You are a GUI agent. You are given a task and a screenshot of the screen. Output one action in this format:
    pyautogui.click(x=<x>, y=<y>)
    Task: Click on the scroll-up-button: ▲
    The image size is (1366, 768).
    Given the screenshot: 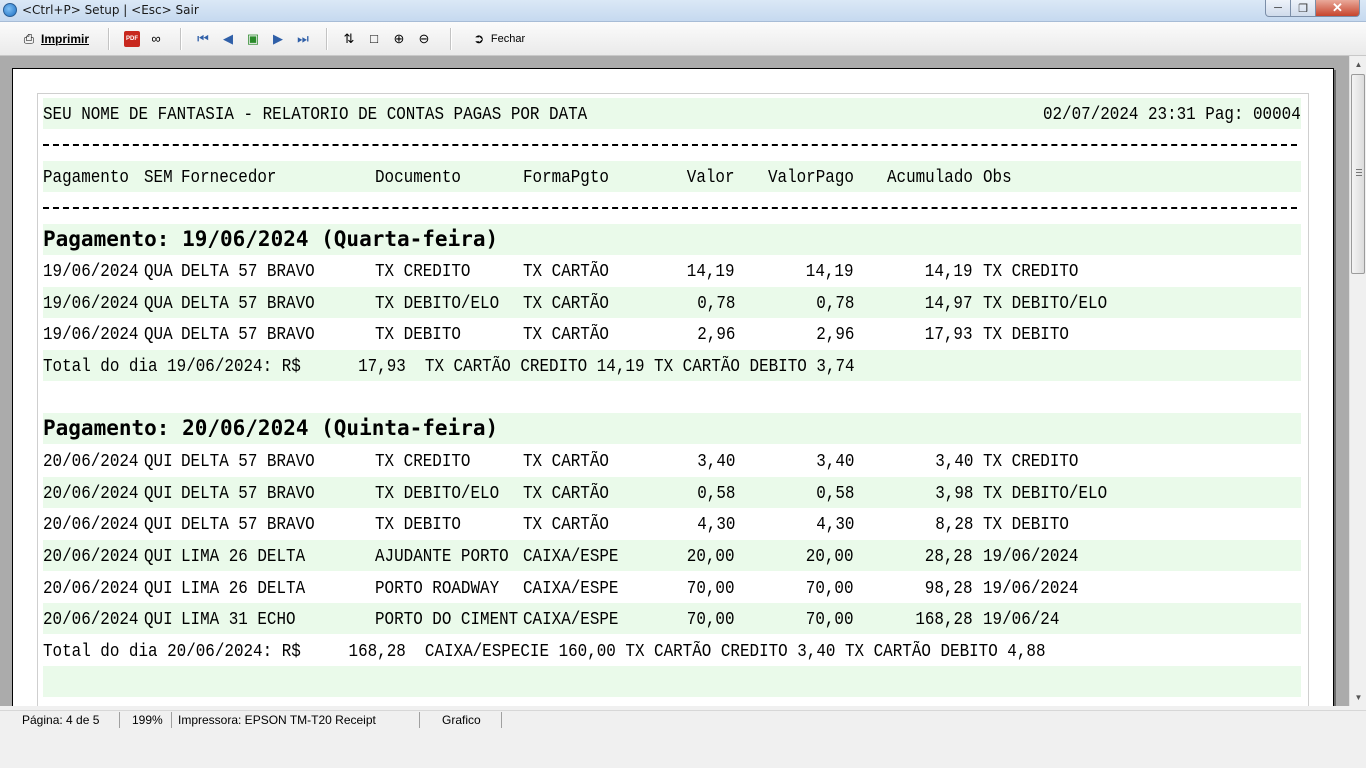 What is the action you would take?
    pyautogui.click(x=1358, y=64)
    